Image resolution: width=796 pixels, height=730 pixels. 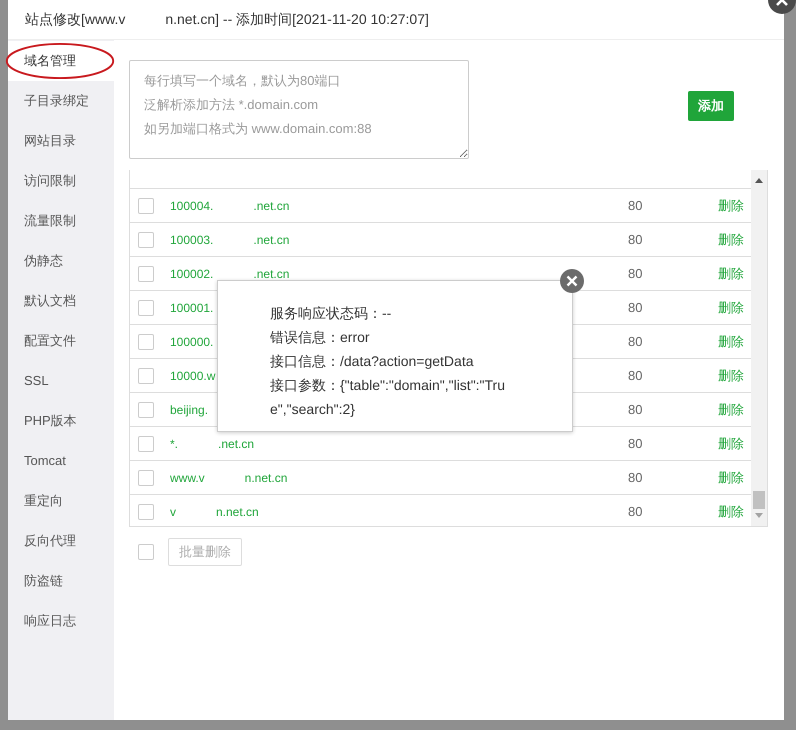 What do you see at coordinates (192, 205) in the screenshot?
I see `domain-name: 100004.` at bounding box center [192, 205].